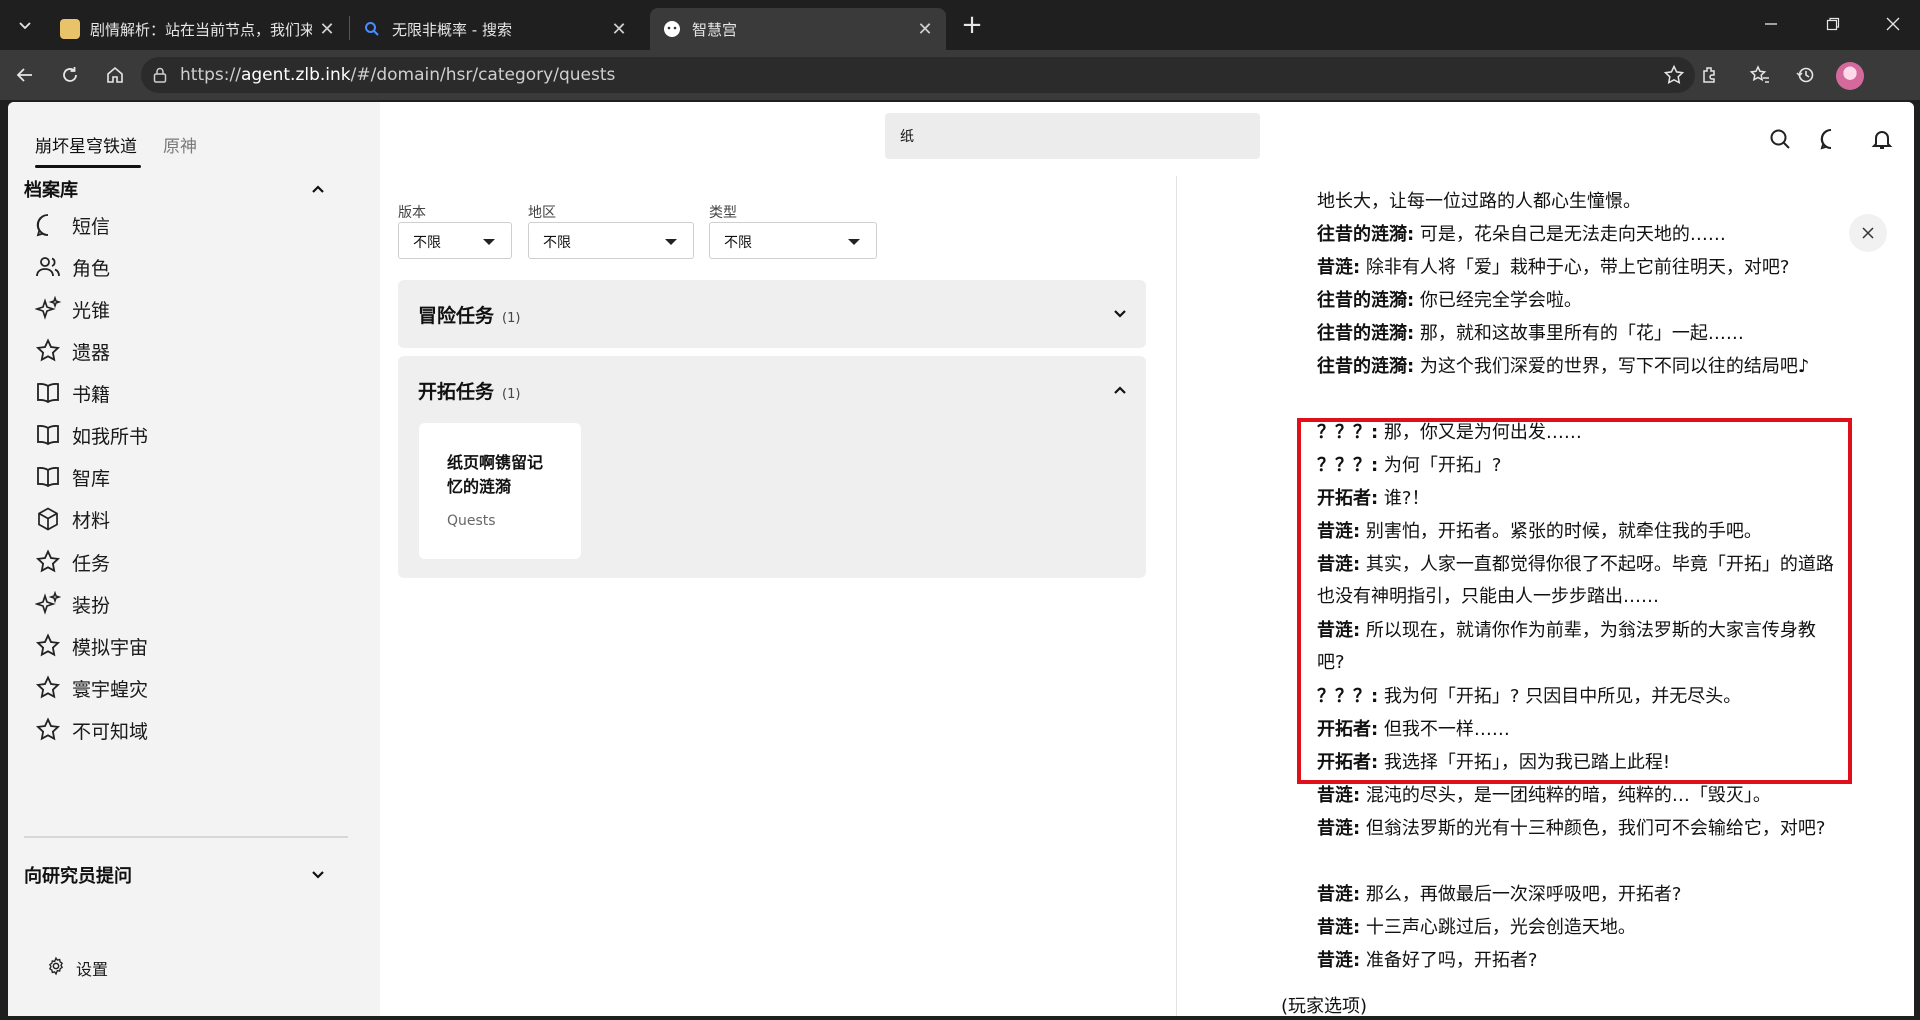  I want to click on sidebar-item-materials: 材料, so click(194, 519).